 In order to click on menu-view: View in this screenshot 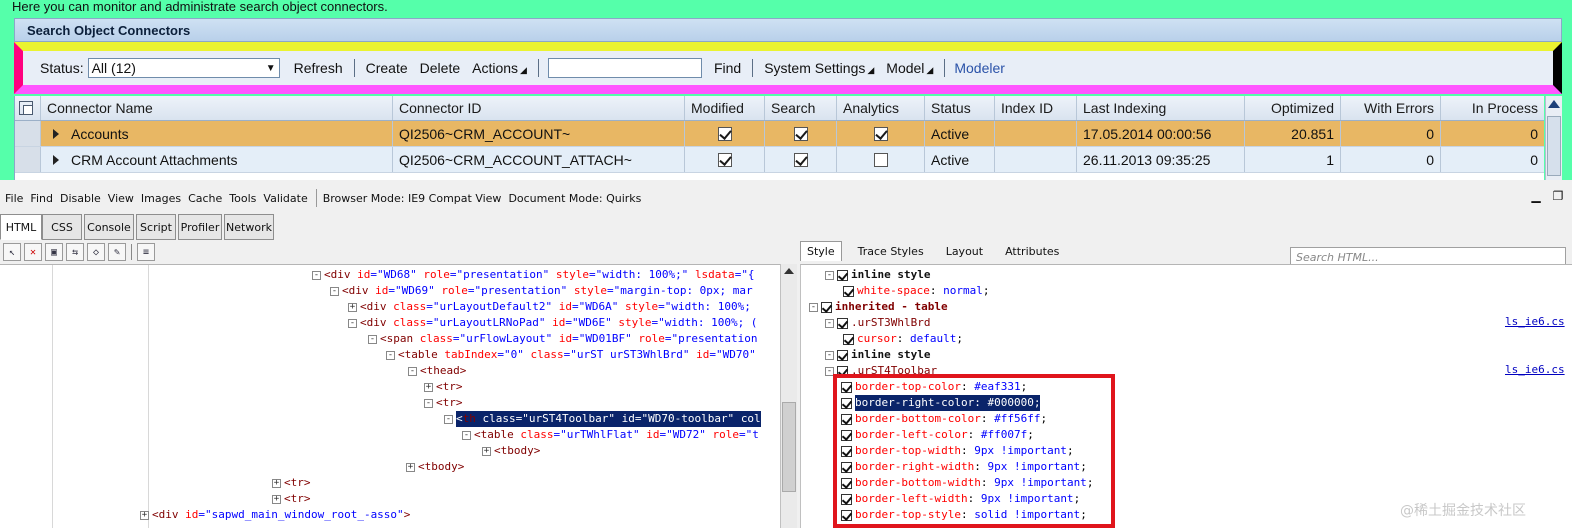, I will do `click(121, 198)`.